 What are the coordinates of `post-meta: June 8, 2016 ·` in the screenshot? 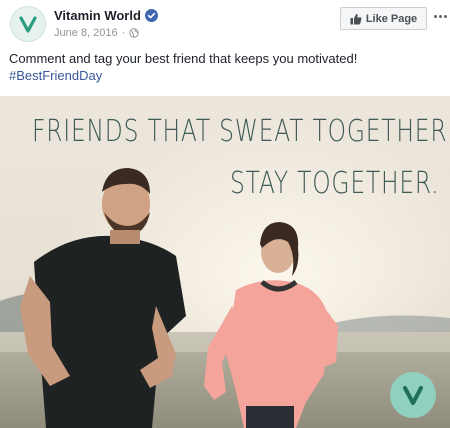 It's located at (96, 33).